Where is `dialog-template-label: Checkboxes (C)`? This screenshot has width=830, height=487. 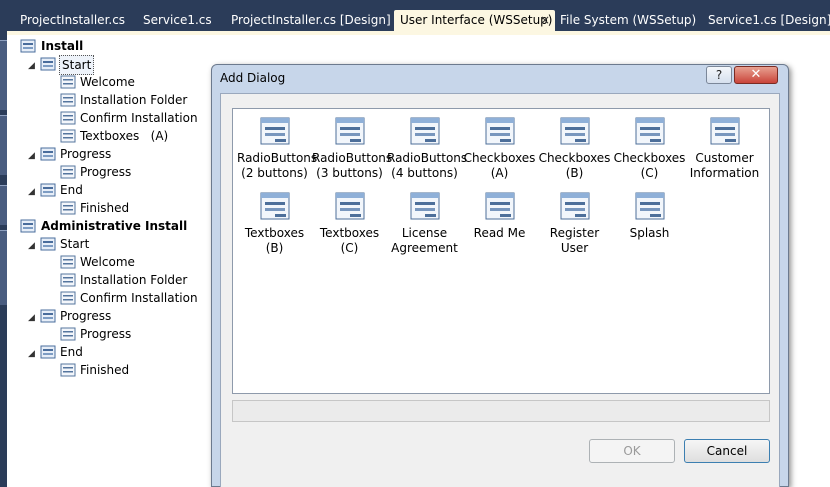 dialog-template-label: Checkboxes (C) is located at coordinates (649, 165).